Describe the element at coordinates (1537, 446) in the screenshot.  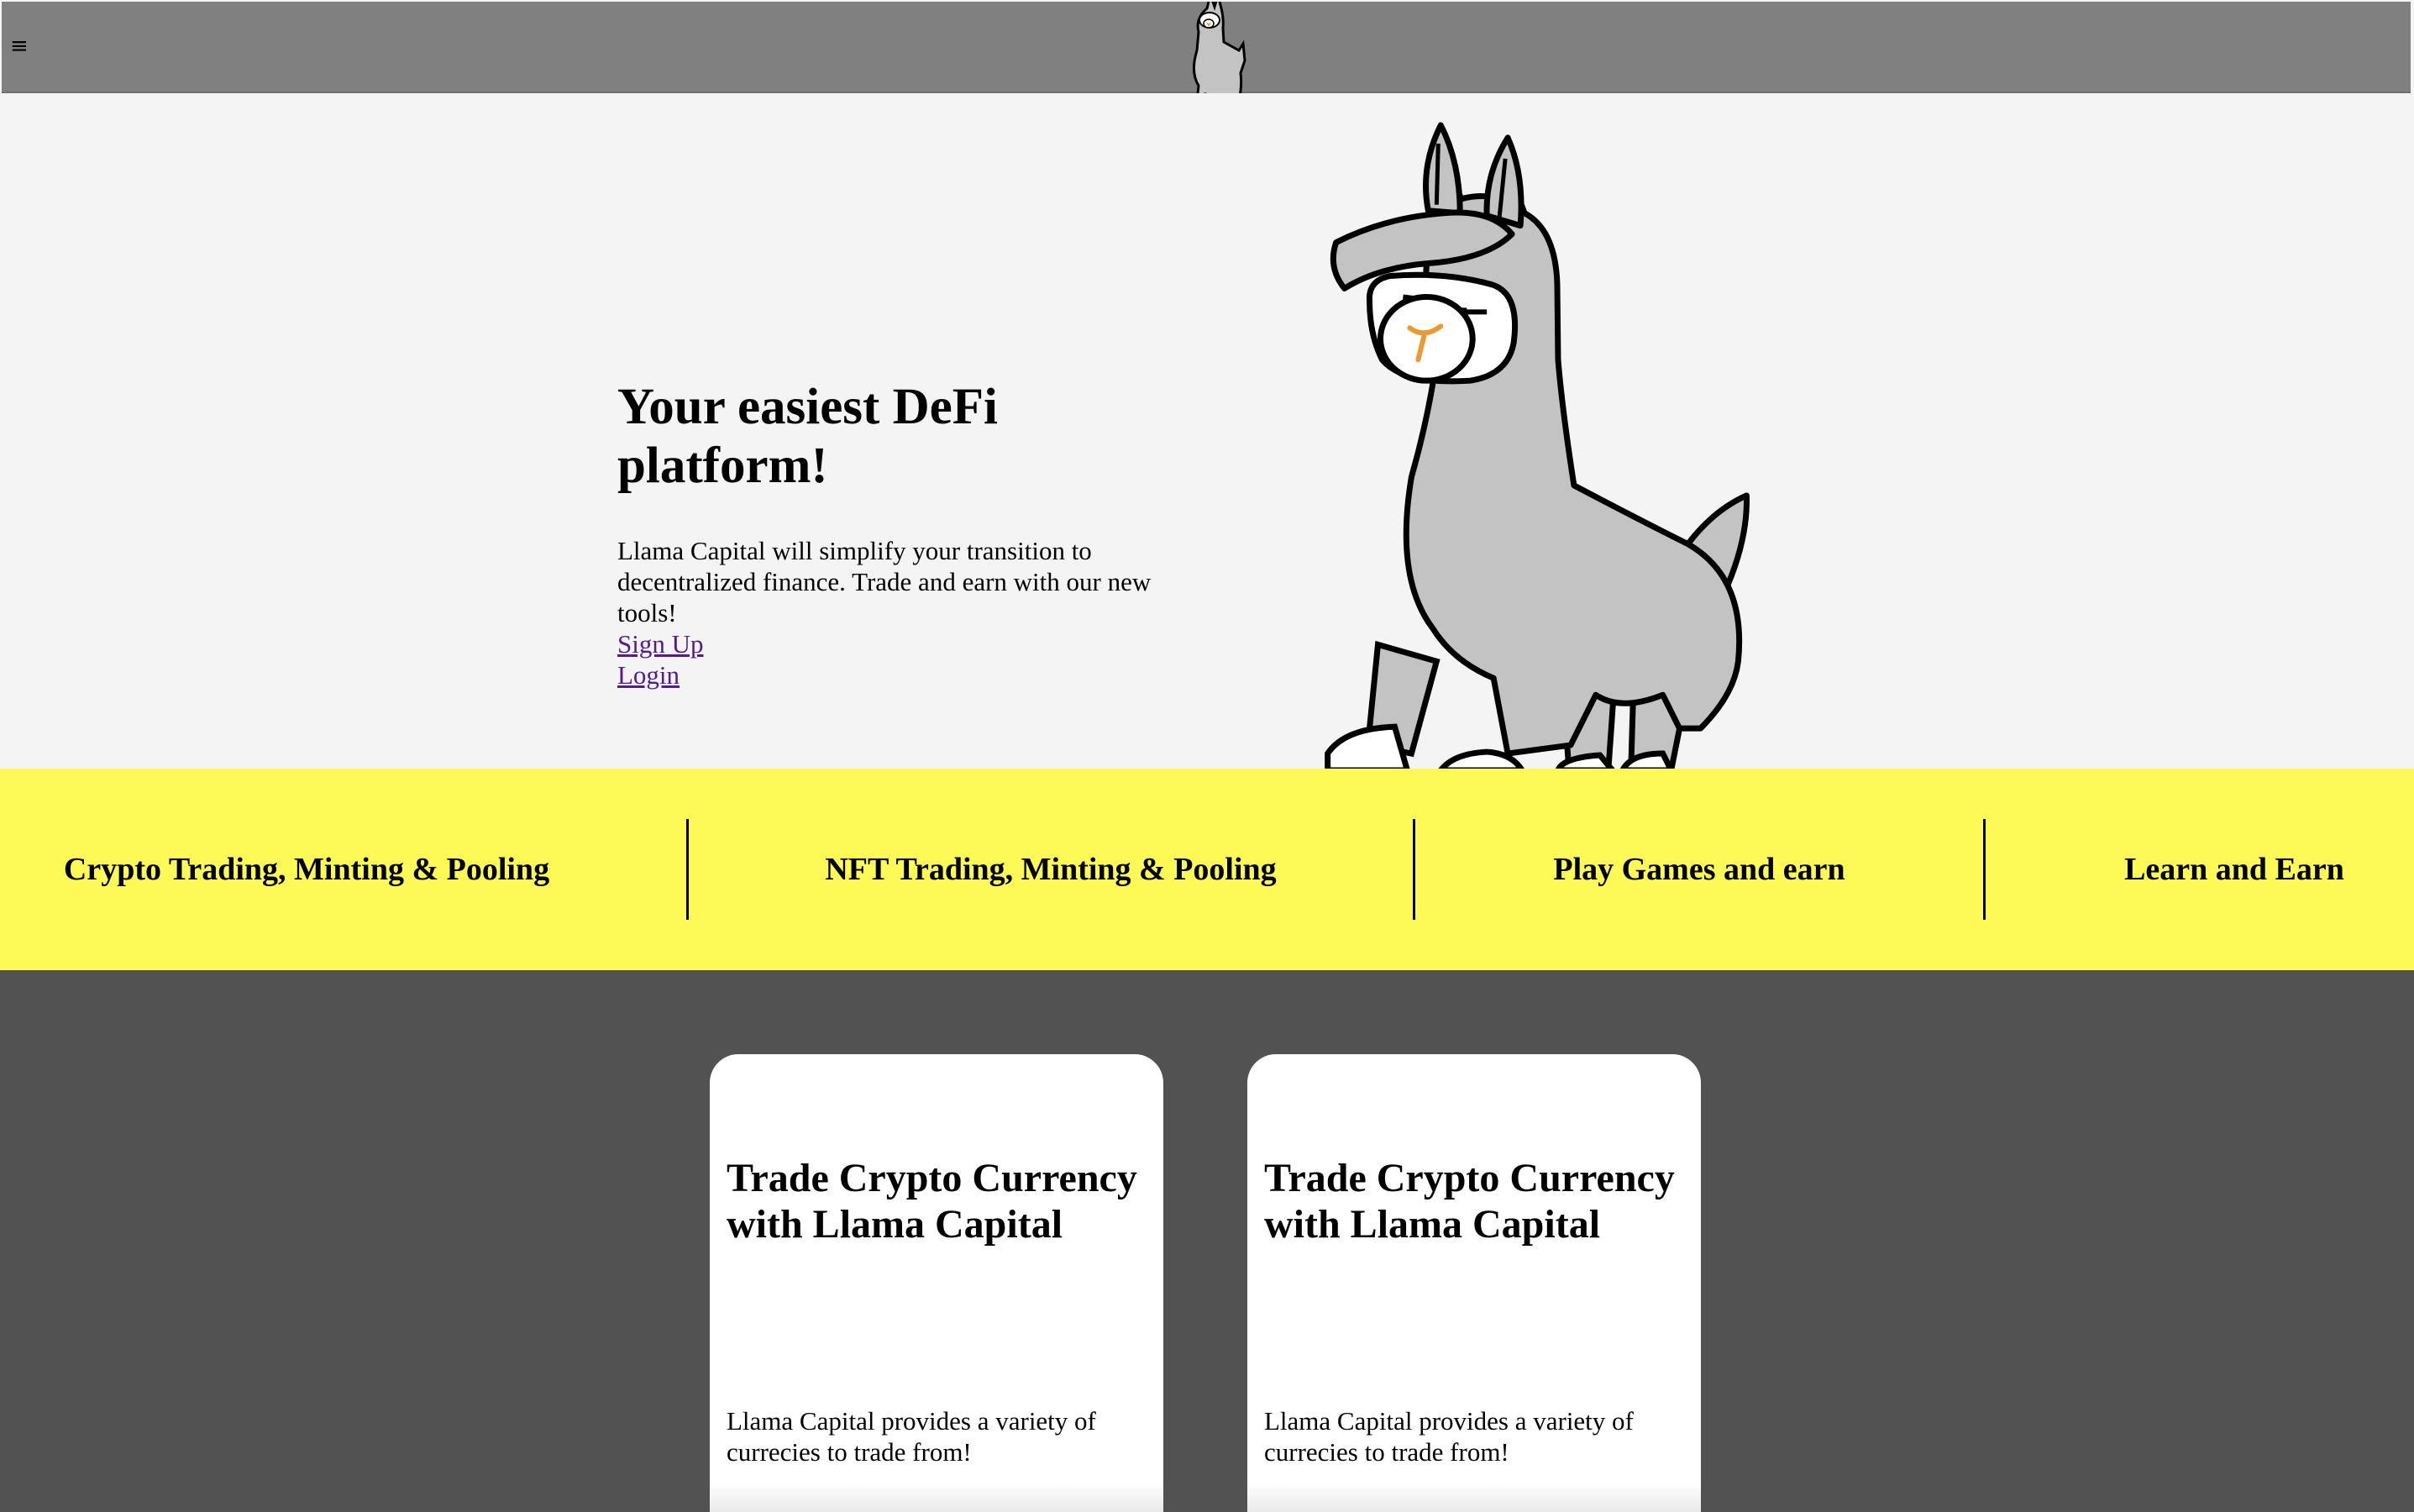
I see `llama-illustration` at that location.